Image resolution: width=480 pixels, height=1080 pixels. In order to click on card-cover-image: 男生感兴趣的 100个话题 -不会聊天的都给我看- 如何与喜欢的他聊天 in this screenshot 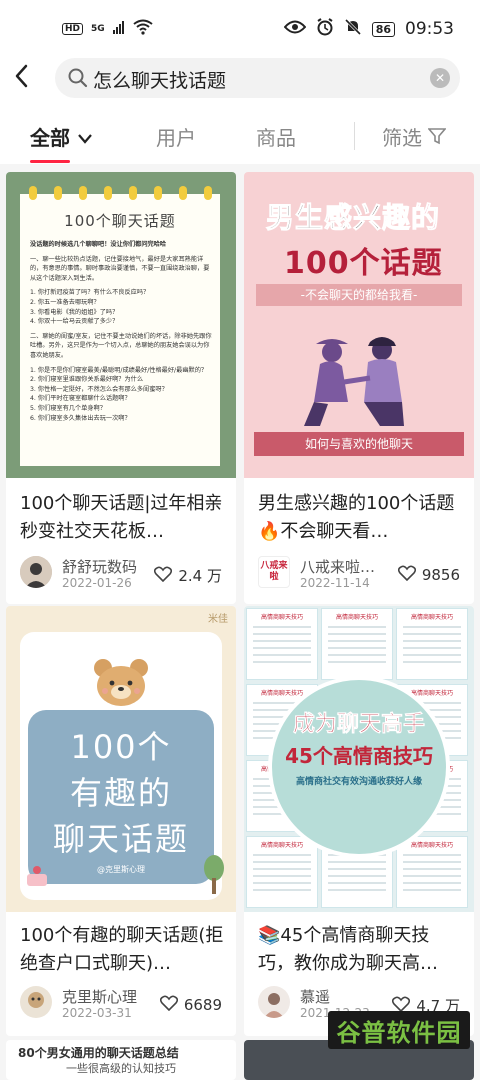, I will do `click(359, 325)`.